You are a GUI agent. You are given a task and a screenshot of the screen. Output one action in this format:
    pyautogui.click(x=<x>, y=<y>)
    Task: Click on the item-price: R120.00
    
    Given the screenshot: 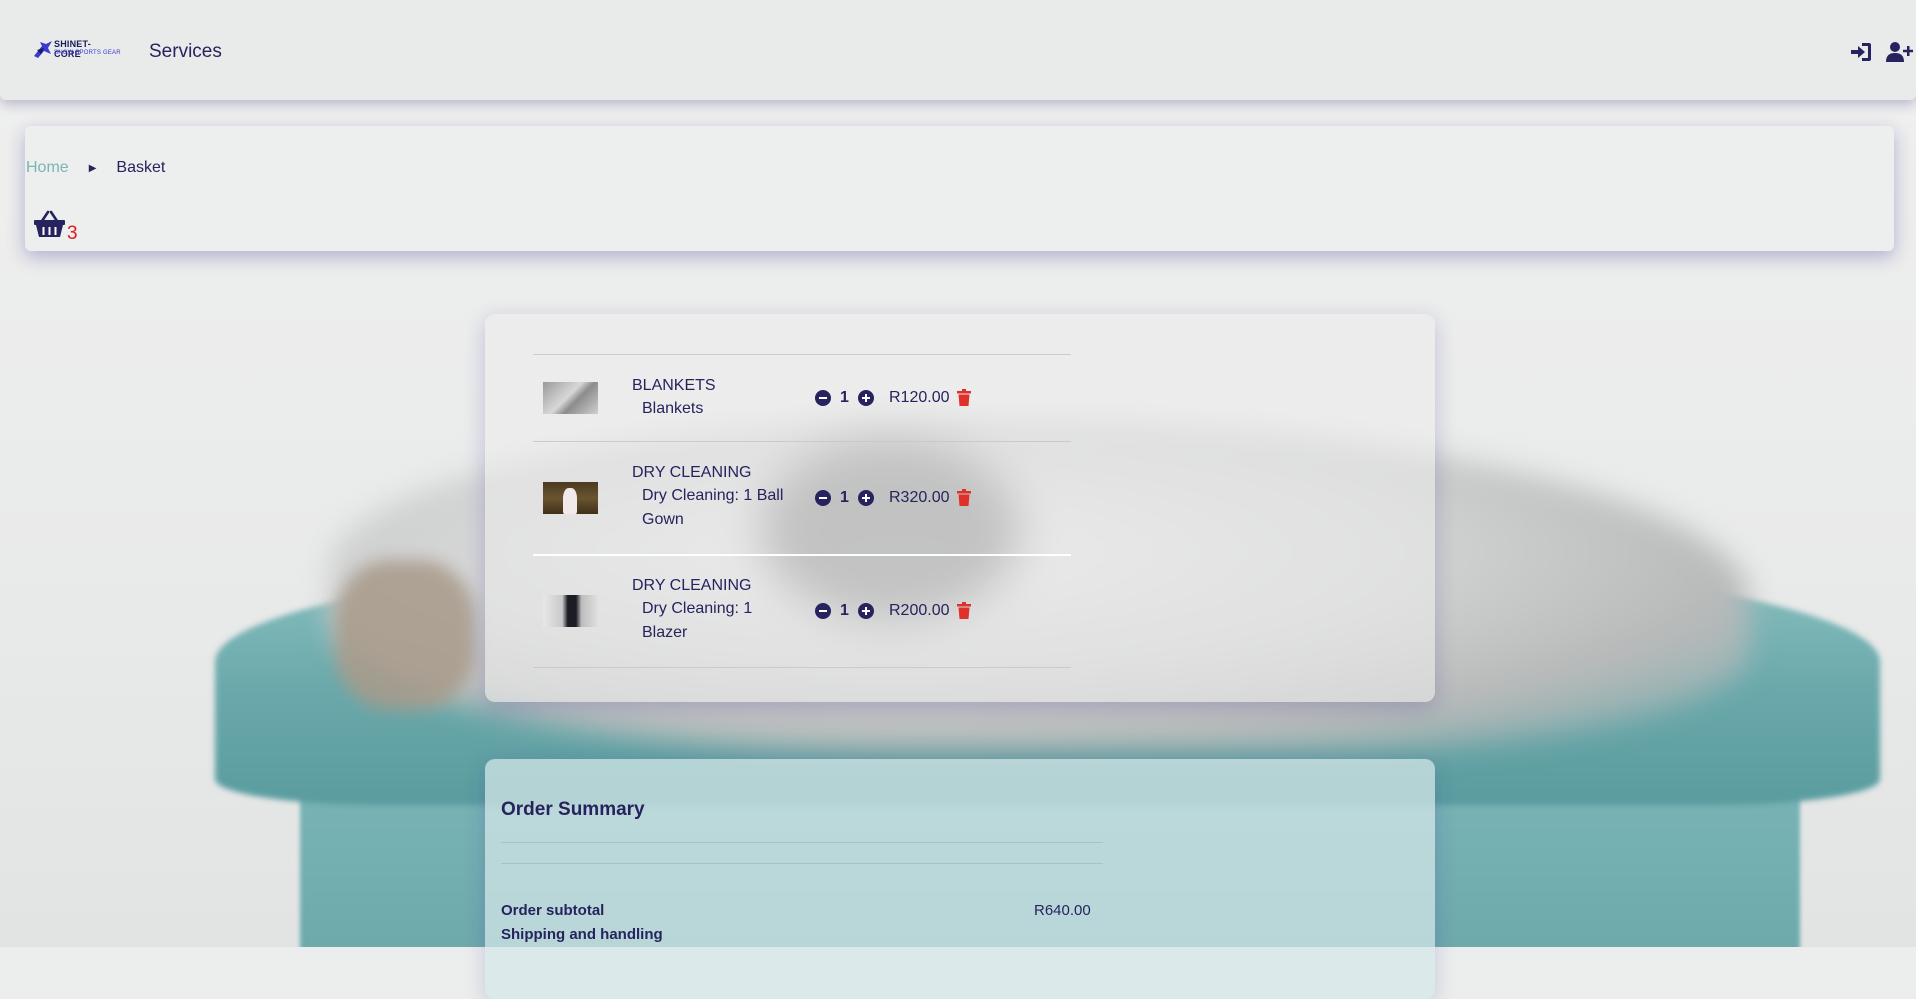 What is the action you would take?
    pyautogui.click(x=919, y=397)
    